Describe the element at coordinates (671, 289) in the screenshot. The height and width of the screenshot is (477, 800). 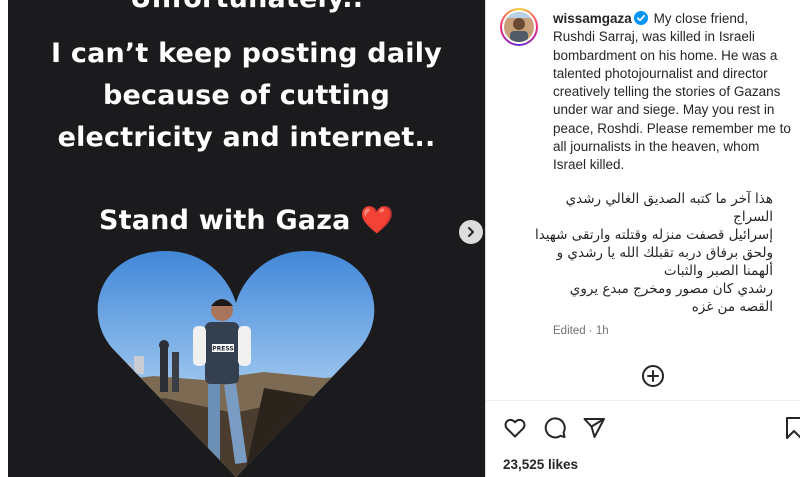
I see `caption-arabic-line: رشدي كان مصور ومخرج مبدع يروي` at that location.